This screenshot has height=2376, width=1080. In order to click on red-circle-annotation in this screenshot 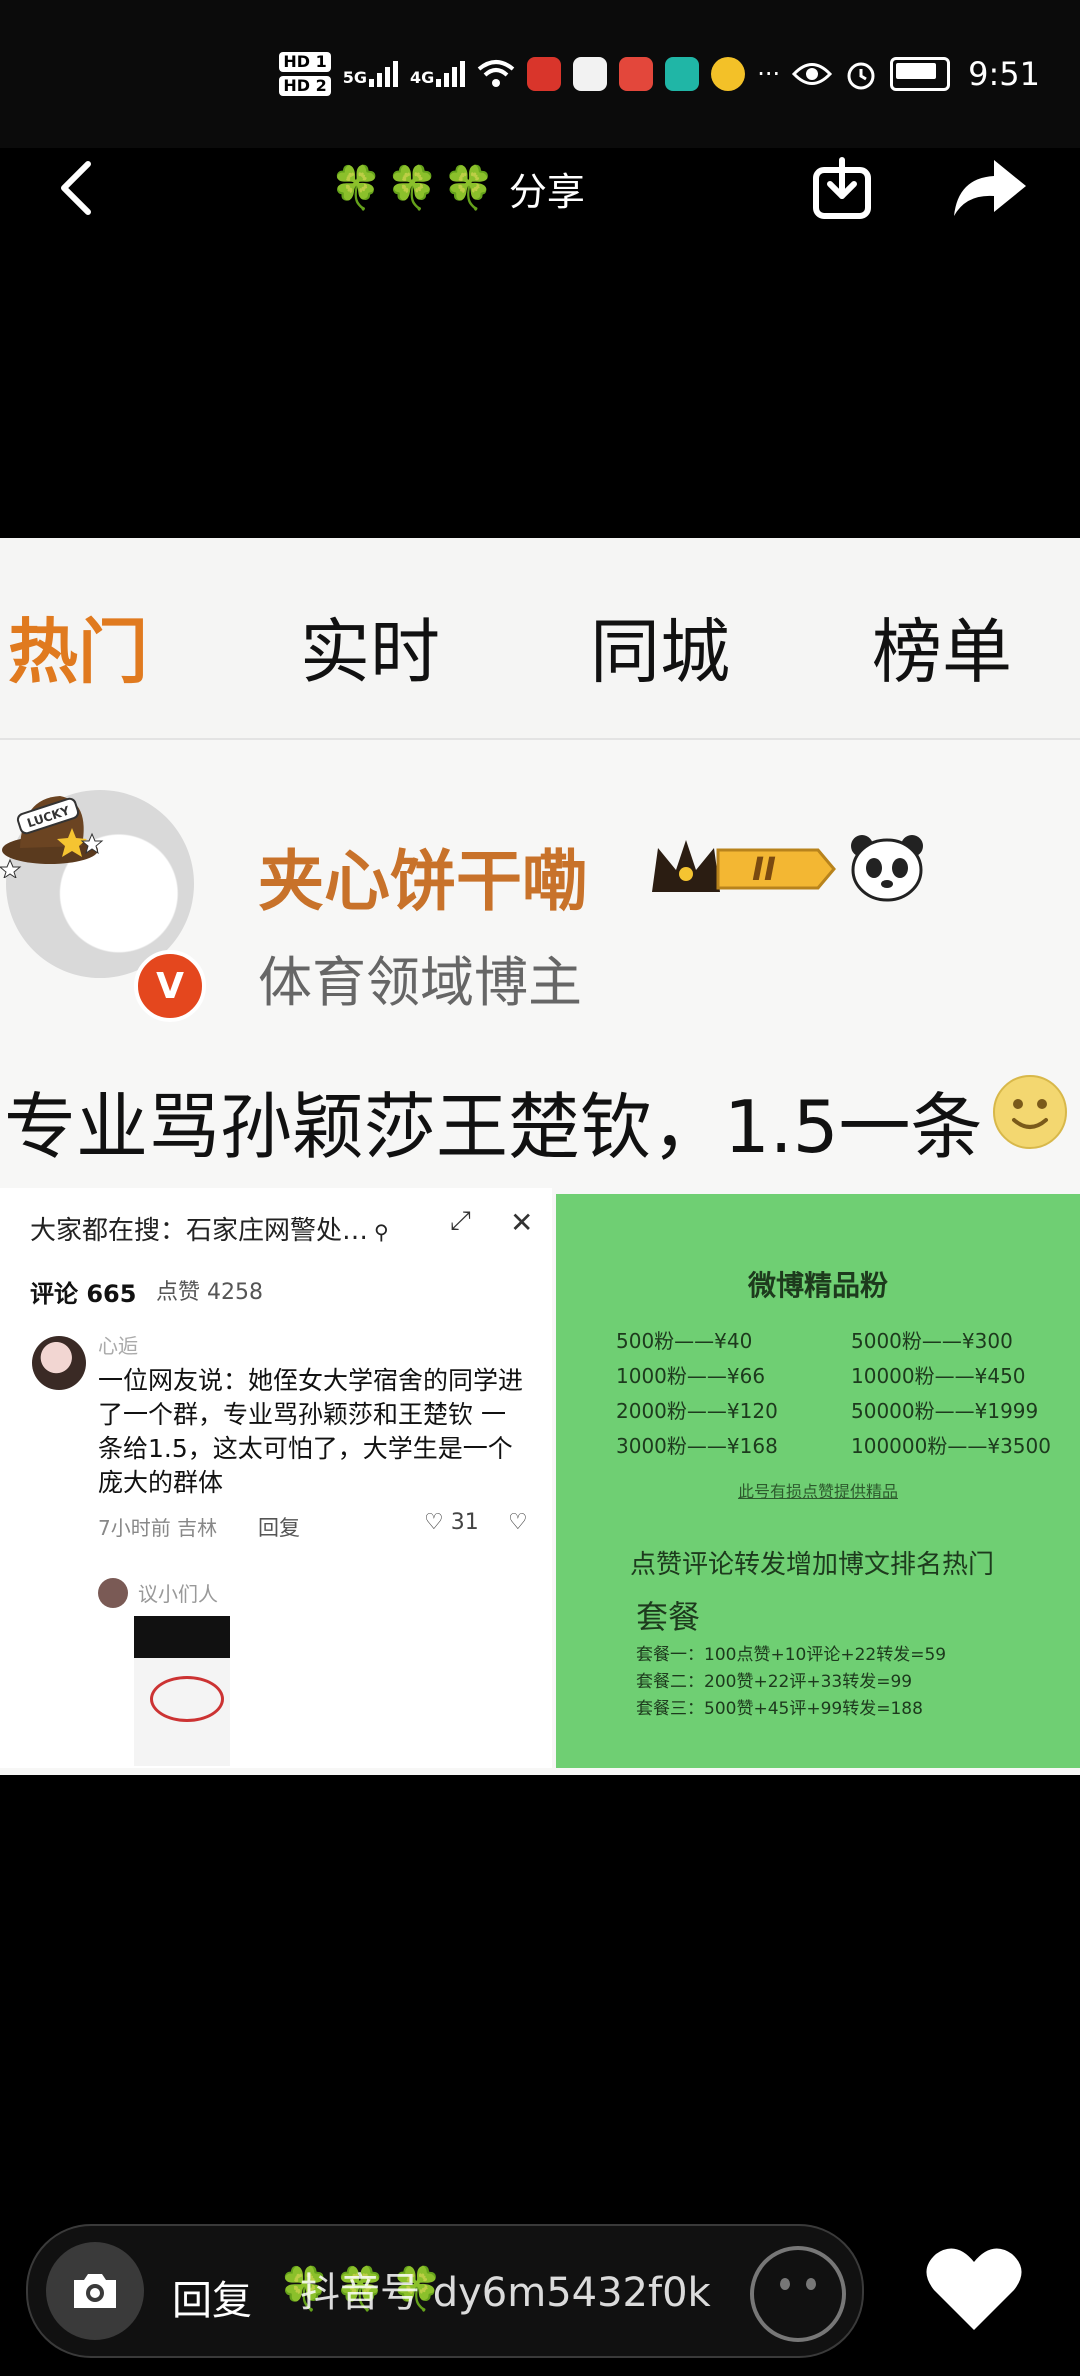, I will do `click(187, 1699)`.